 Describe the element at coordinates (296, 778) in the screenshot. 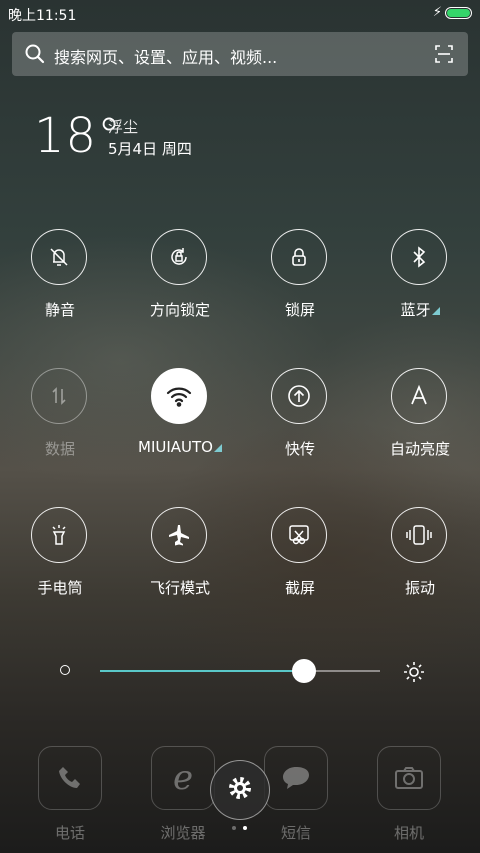

I see `message-icon` at that location.